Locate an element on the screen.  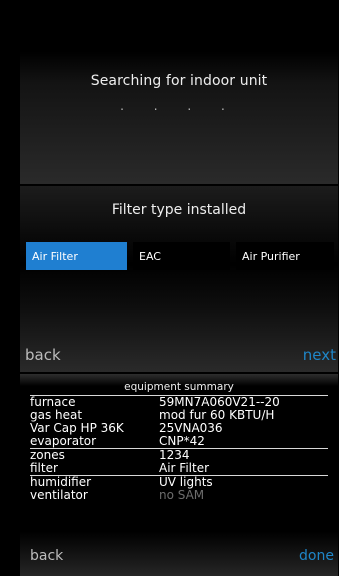
progress-dots: . . . . is located at coordinates (179, 106).